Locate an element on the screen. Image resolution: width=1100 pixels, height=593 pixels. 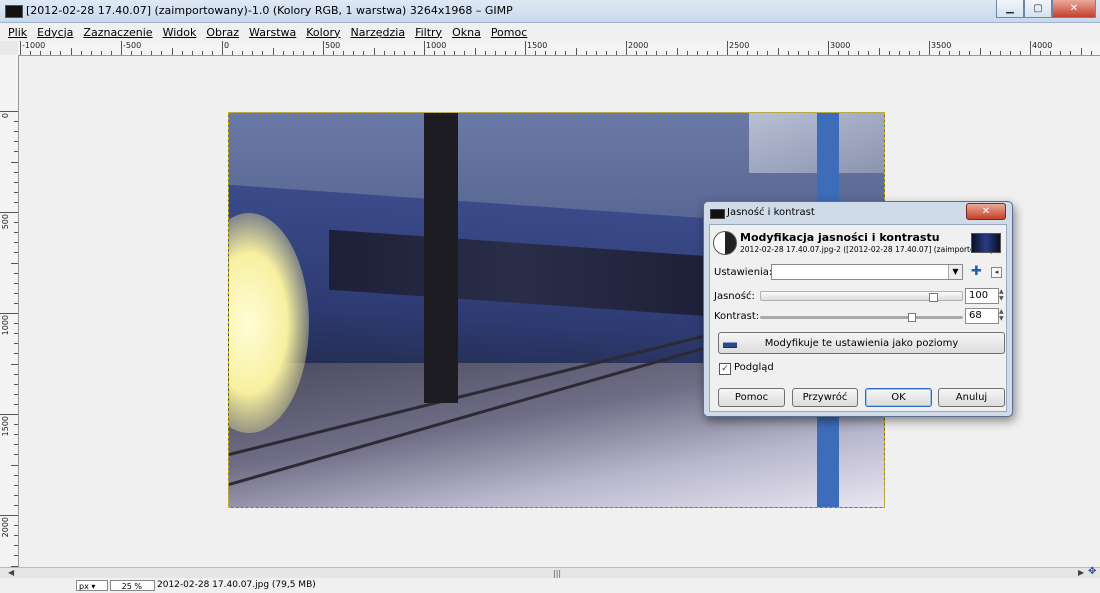
brightness-contrast-icon is located at coordinates (725, 243).